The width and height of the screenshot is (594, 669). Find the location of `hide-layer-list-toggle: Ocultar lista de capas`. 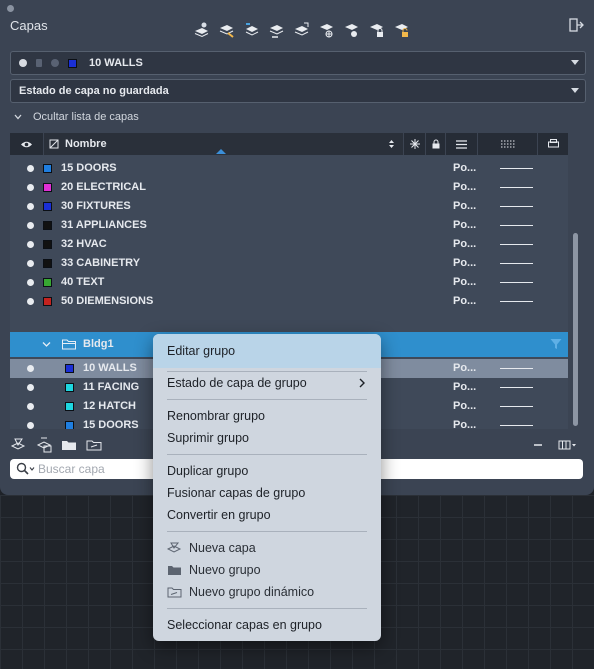

hide-layer-list-toggle: Ocultar lista de capas is located at coordinates (76, 117).